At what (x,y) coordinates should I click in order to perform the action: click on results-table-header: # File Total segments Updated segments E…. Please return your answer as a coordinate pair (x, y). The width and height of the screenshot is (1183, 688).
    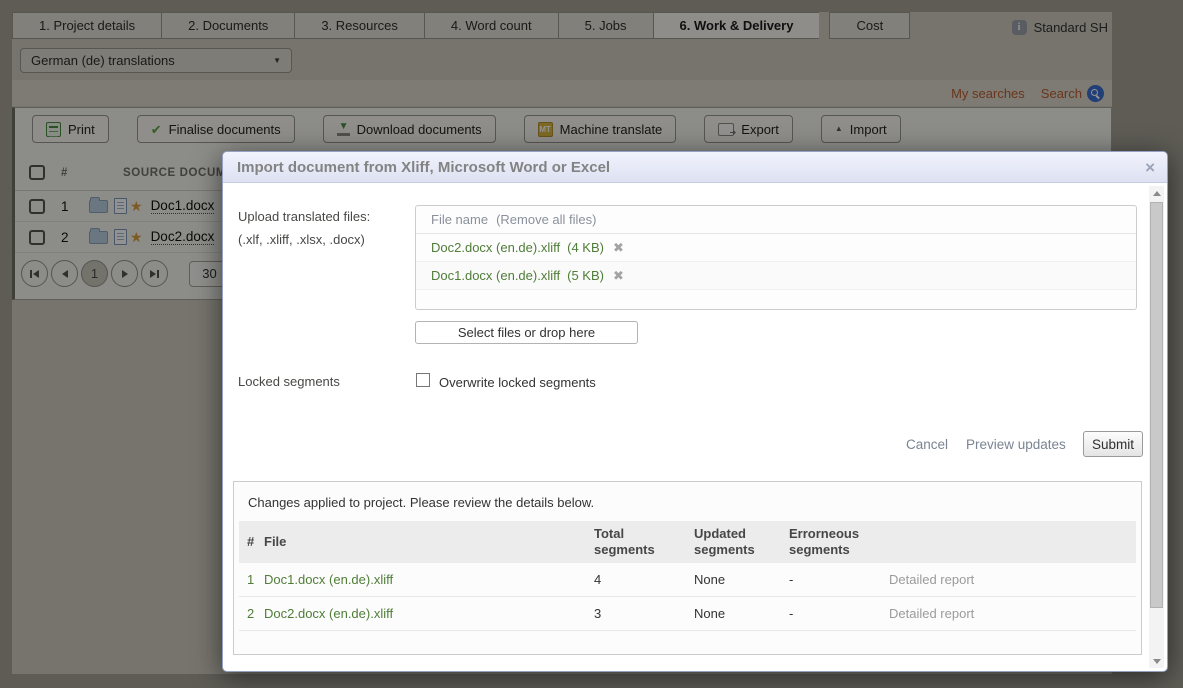
    Looking at the image, I should click on (687, 542).